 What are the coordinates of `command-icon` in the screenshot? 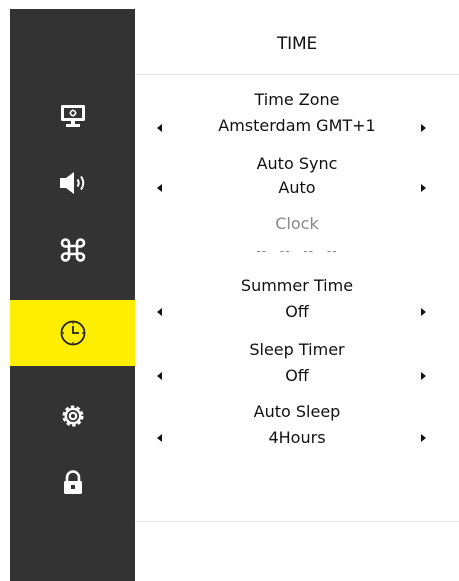 It's located at (72, 250).